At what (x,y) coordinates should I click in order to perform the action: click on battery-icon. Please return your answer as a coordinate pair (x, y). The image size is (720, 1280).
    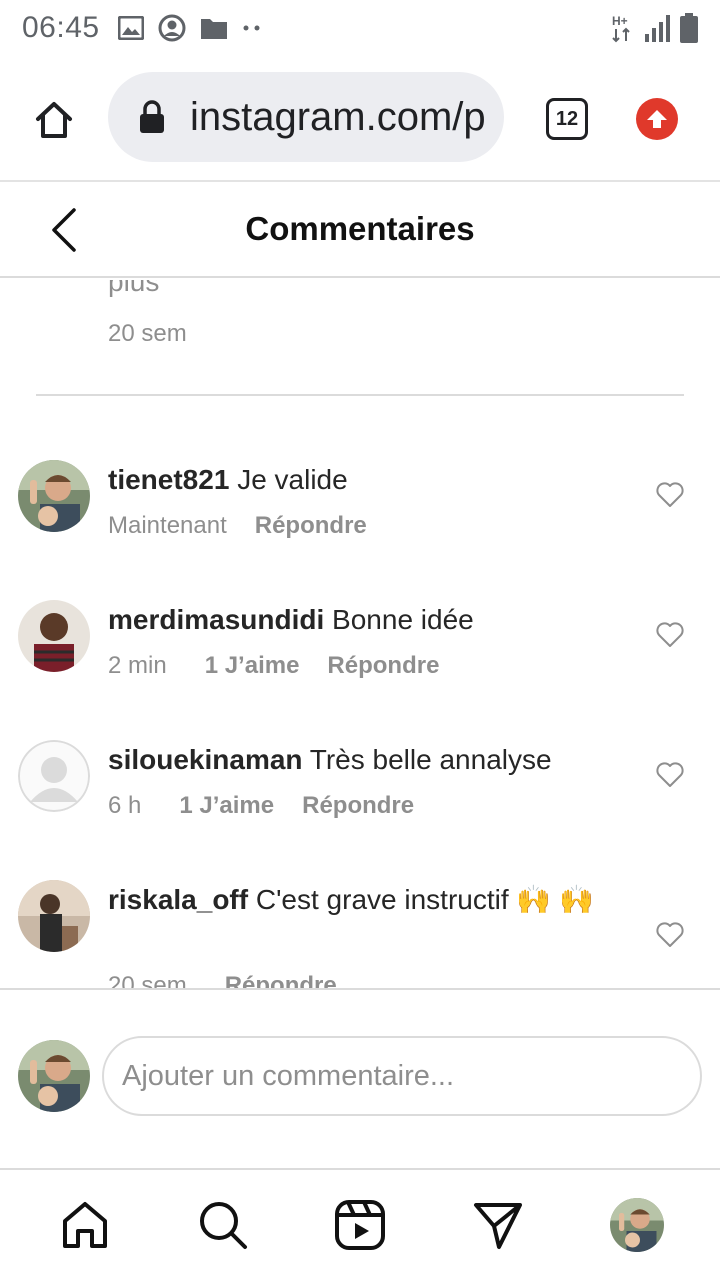
    Looking at the image, I should click on (689, 28).